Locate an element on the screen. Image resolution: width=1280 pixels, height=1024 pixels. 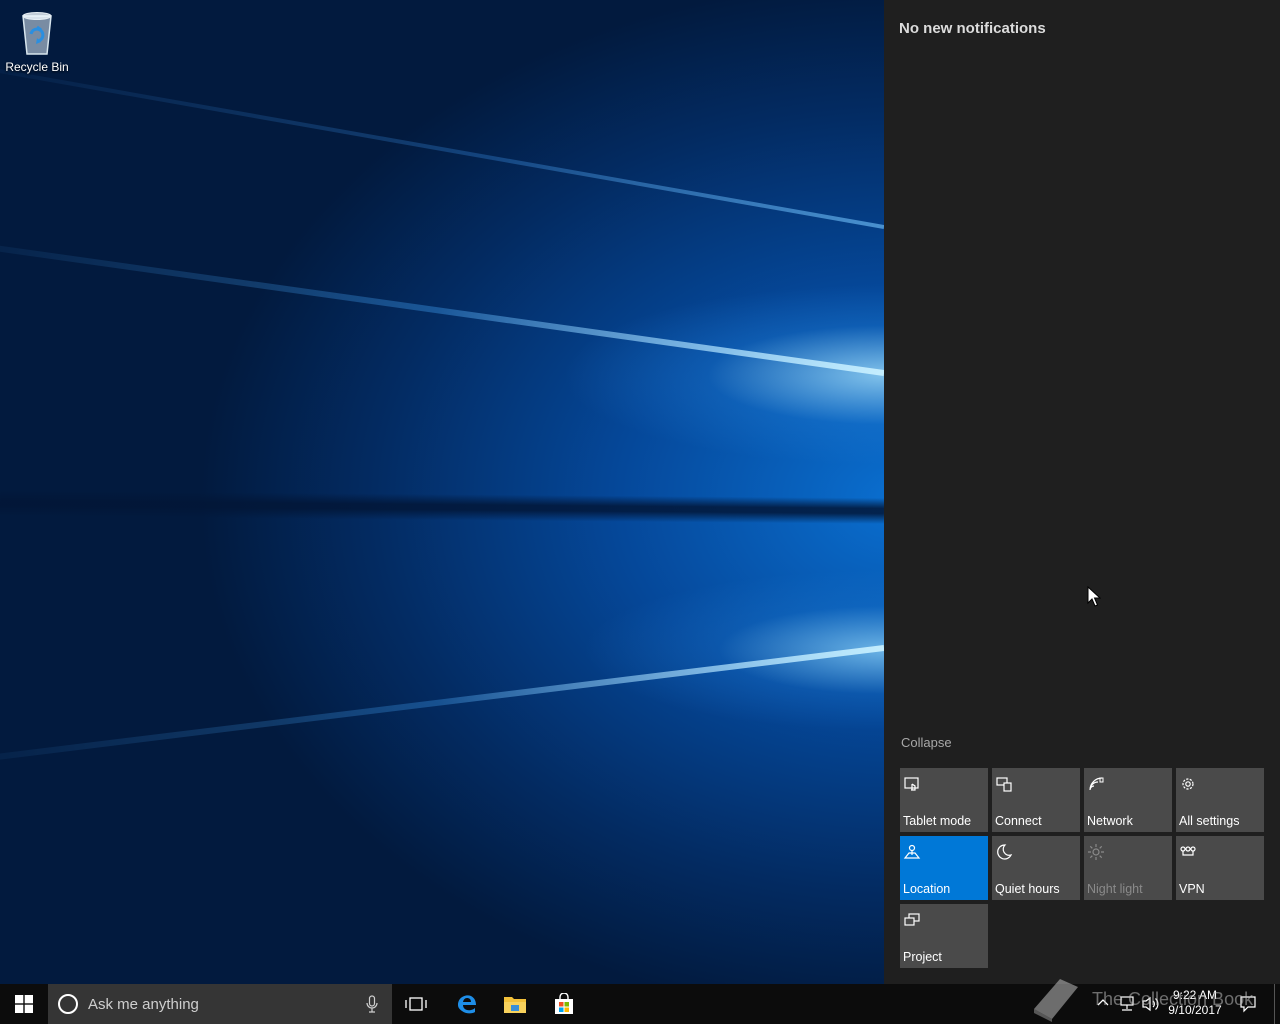
location-icon is located at coordinates (912, 851).